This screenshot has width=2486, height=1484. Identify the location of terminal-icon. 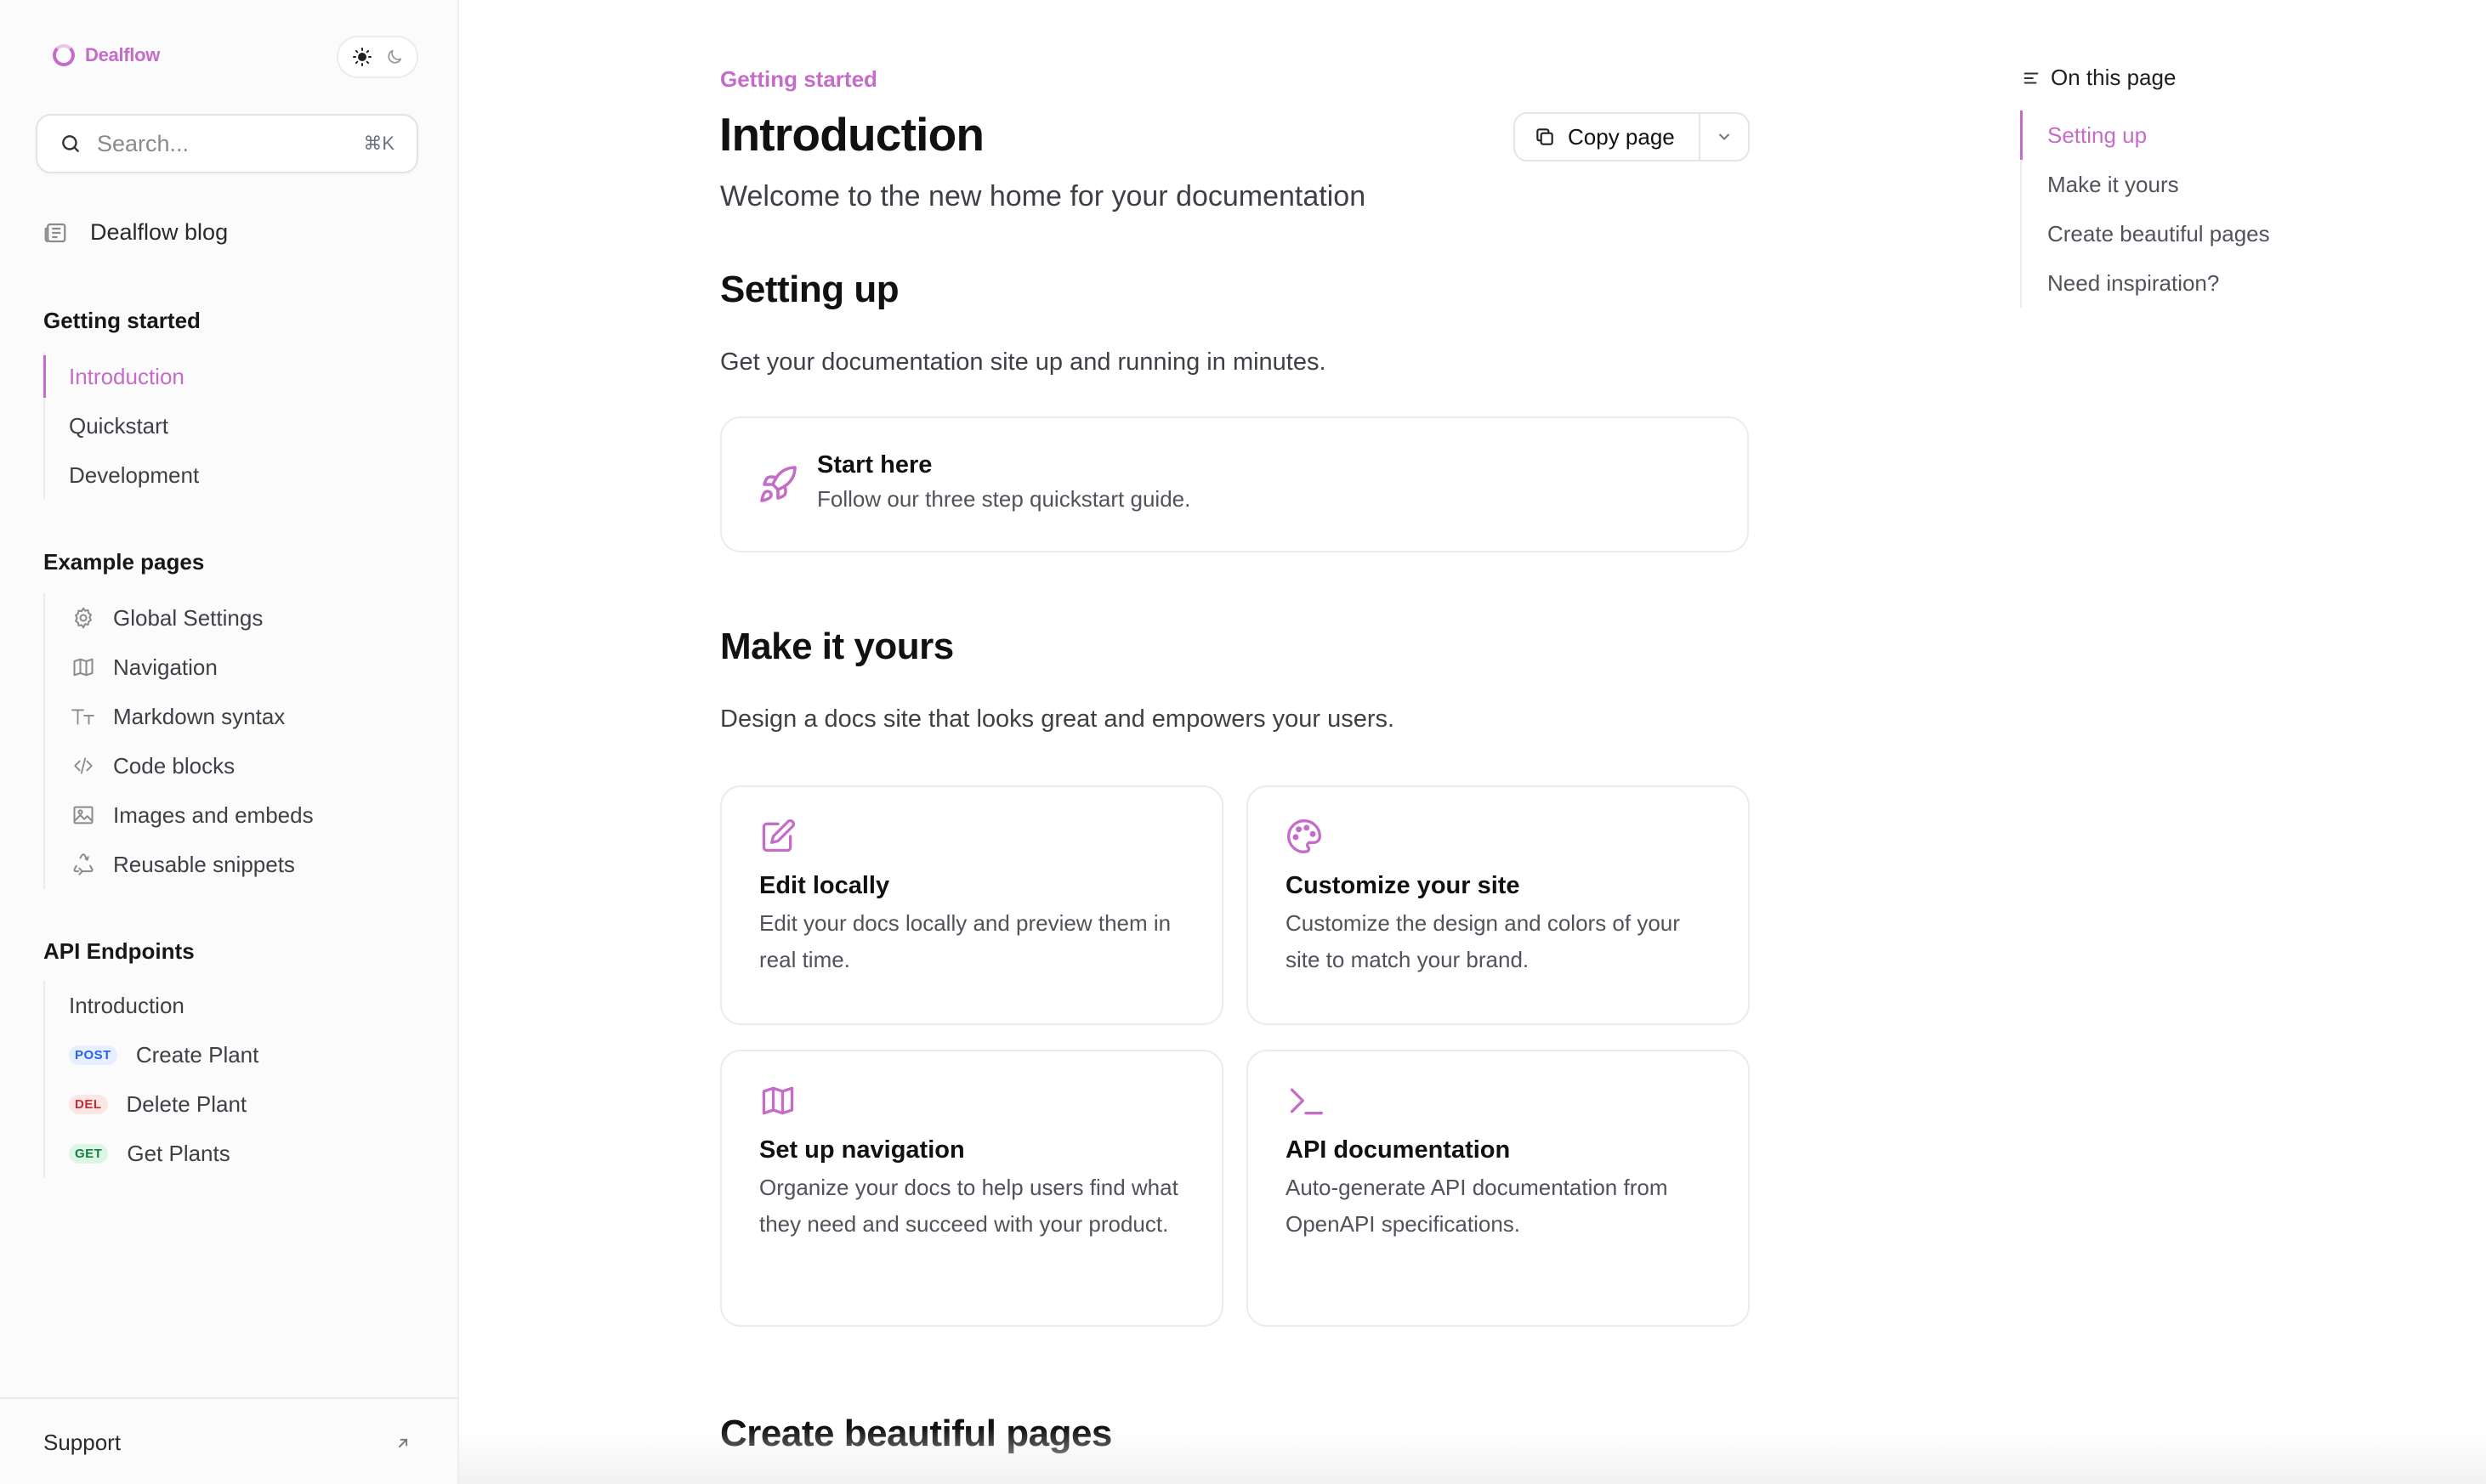
(1498, 1100).